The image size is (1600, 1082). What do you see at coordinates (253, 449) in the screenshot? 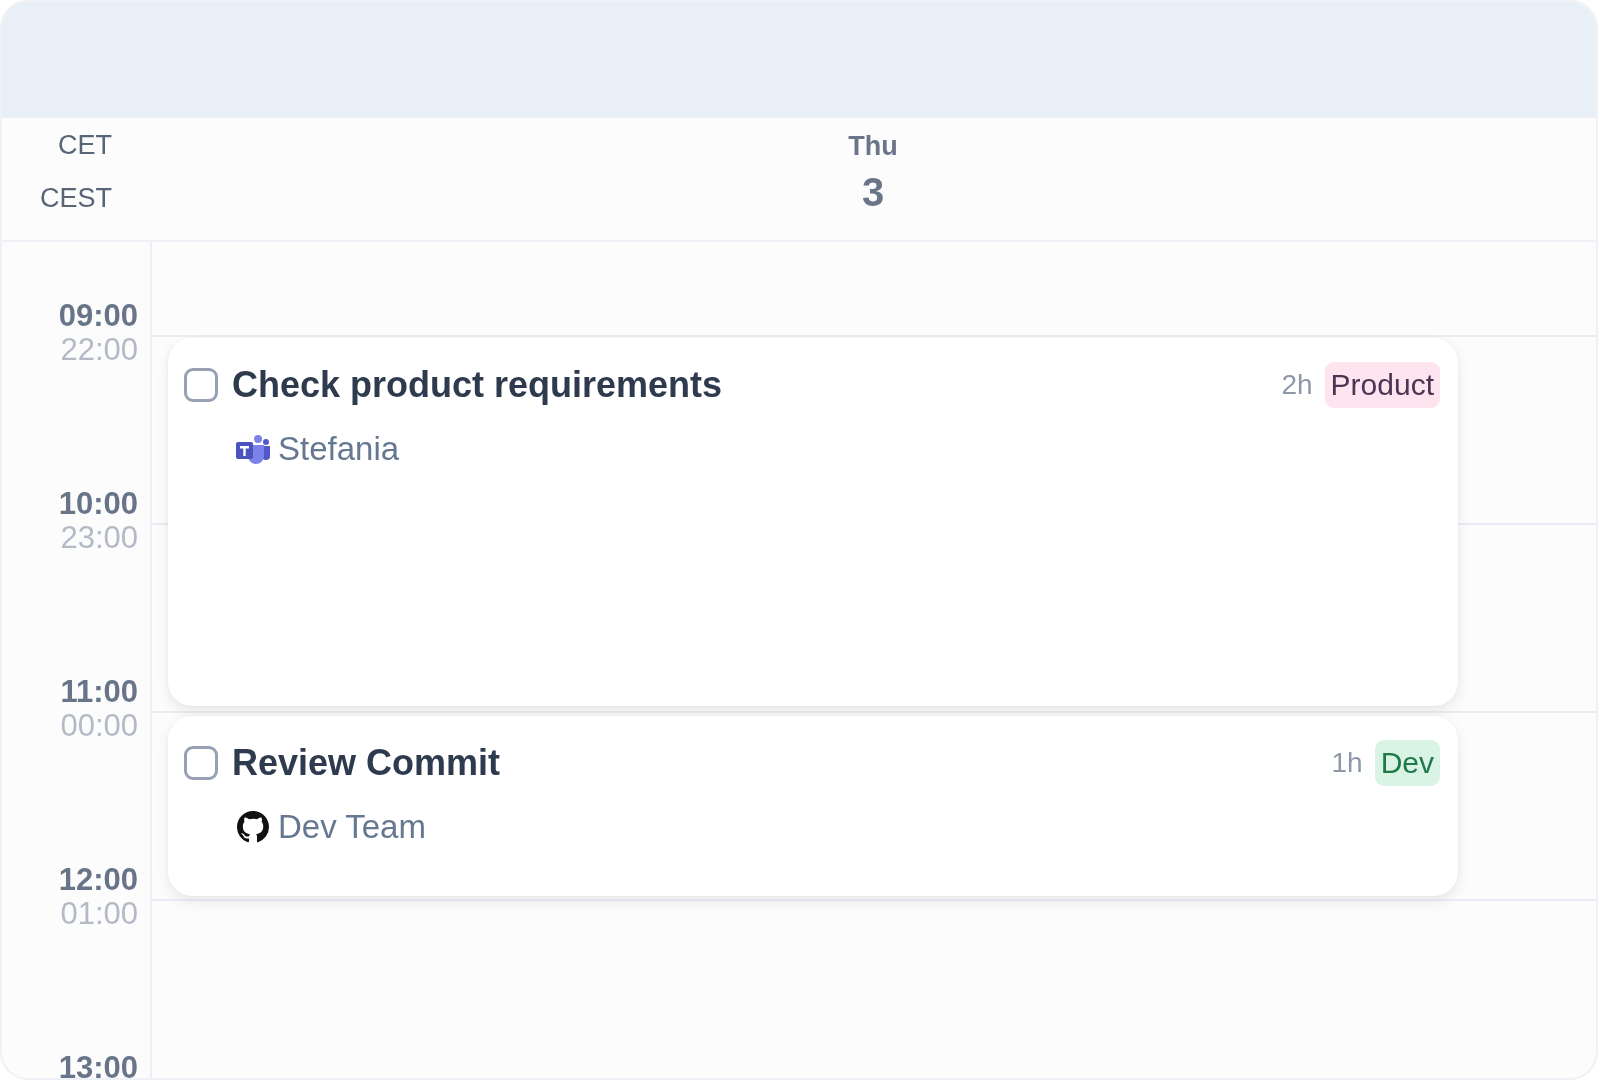
I see `team-chat-icon` at bounding box center [253, 449].